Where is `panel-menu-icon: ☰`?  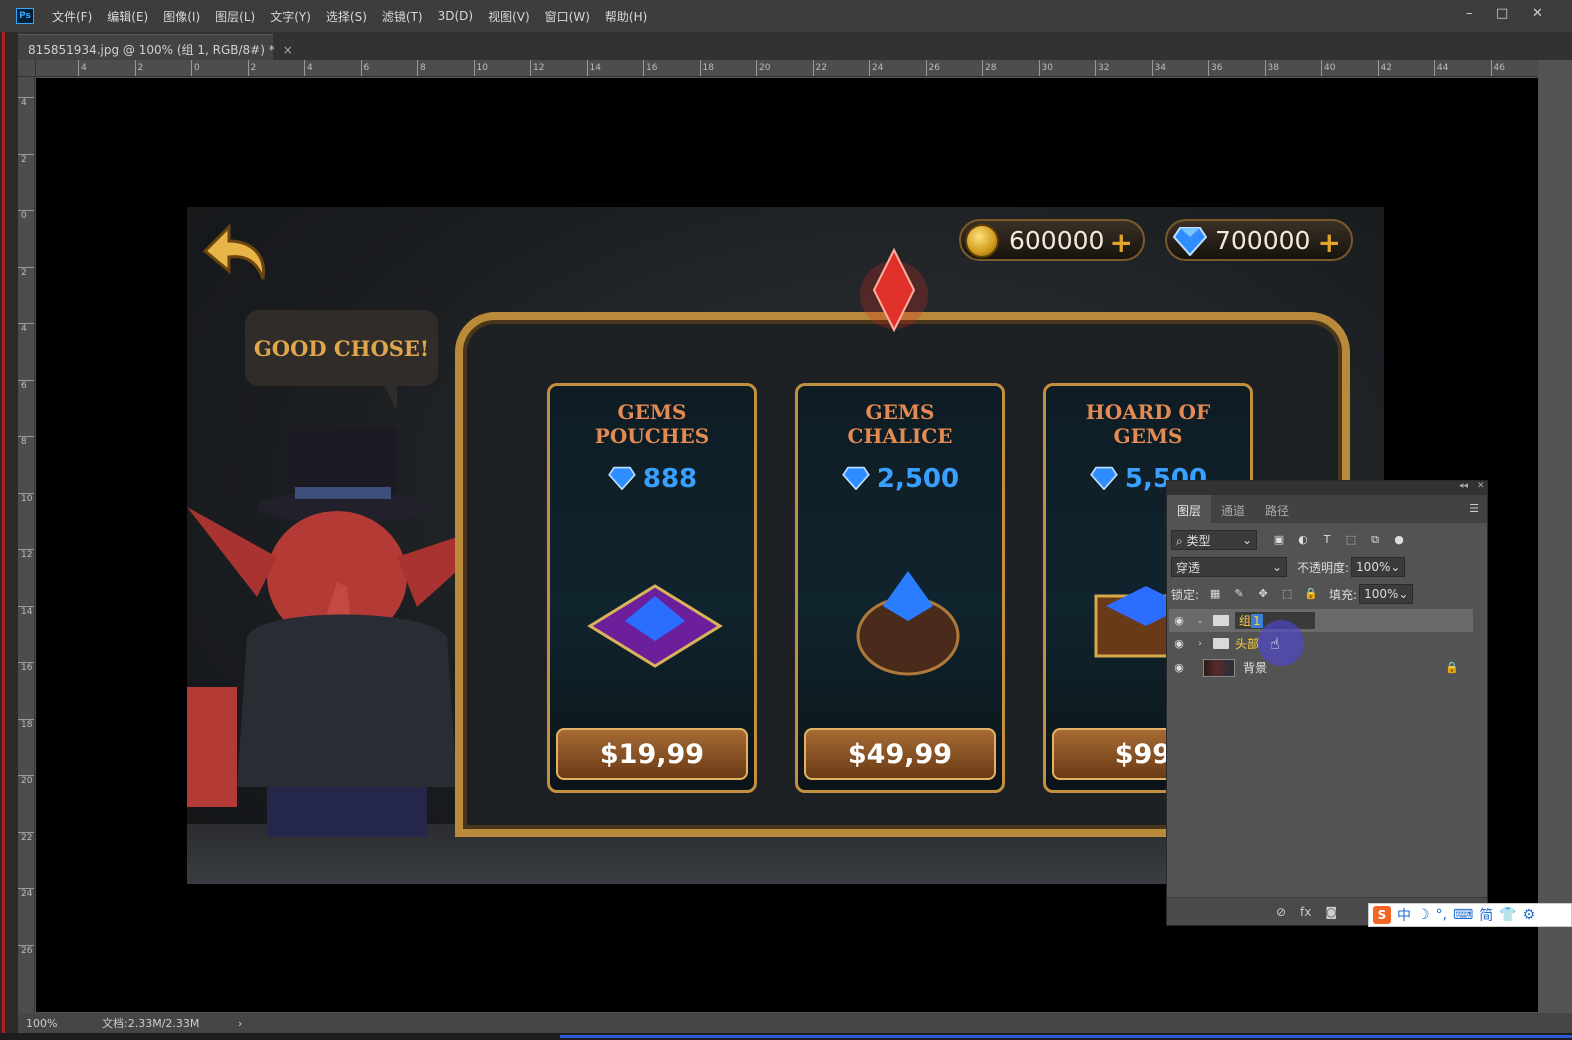 panel-menu-icon: ☰ is located at coordinates (1474, 508).